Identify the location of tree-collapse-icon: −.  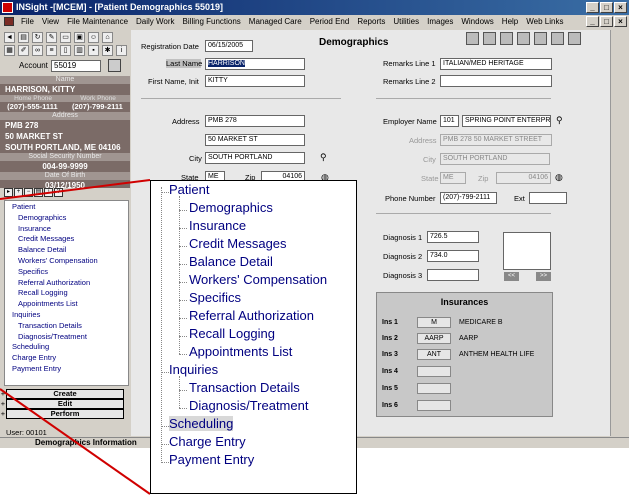
(28, 192).